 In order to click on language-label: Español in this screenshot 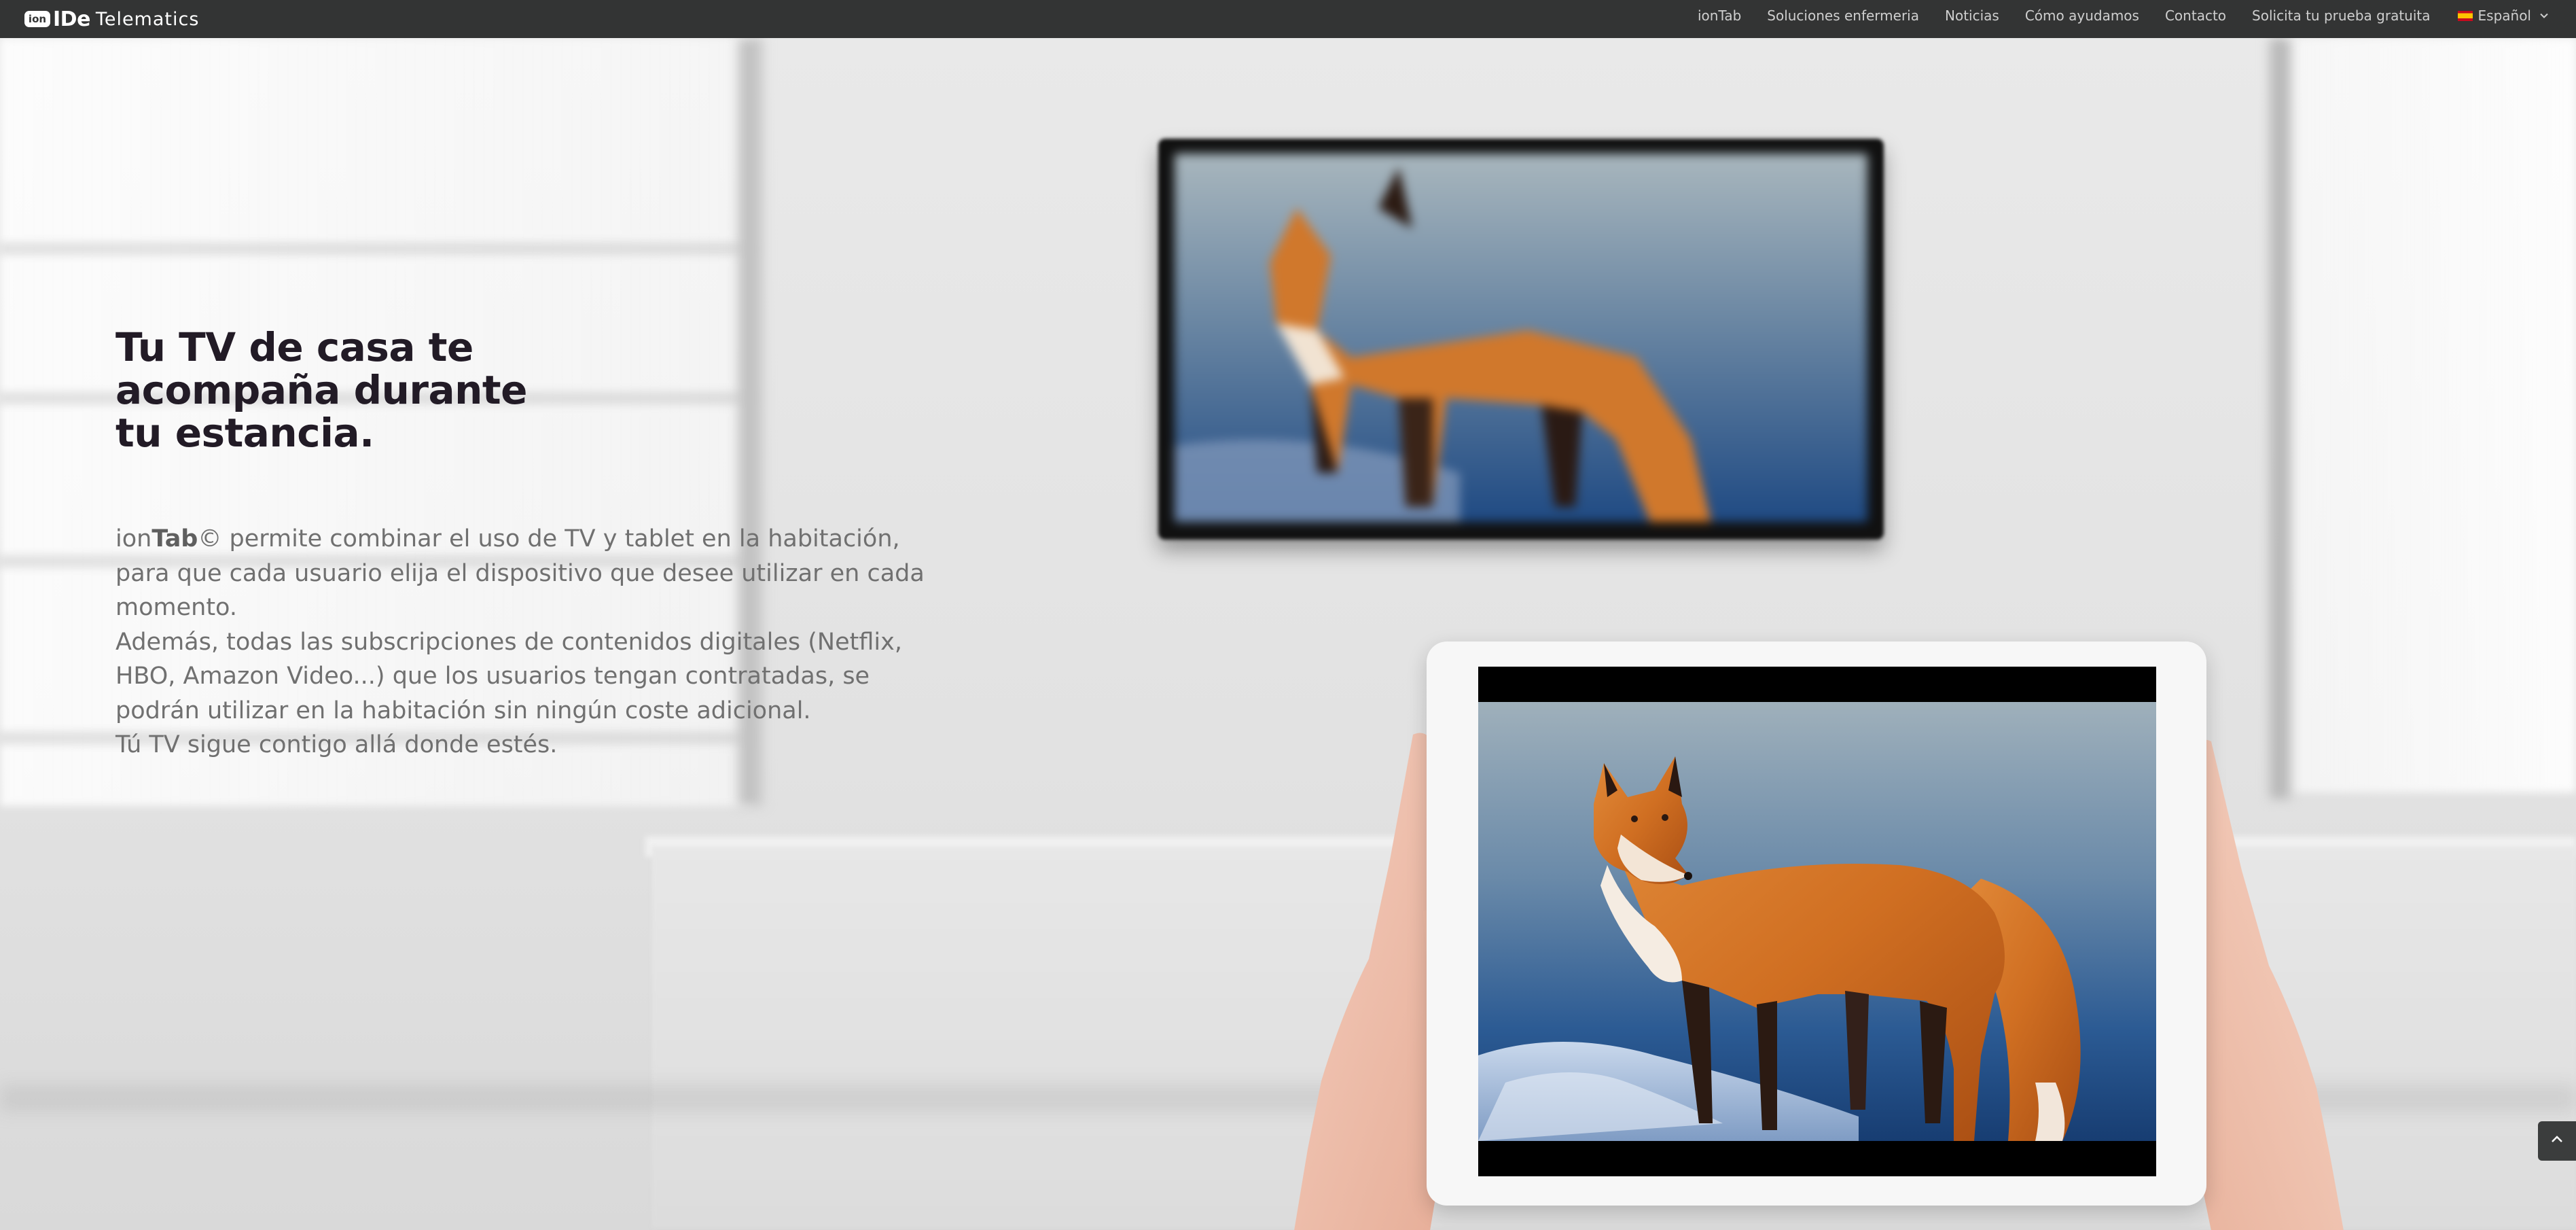, I will do `click(2504, 15)`.